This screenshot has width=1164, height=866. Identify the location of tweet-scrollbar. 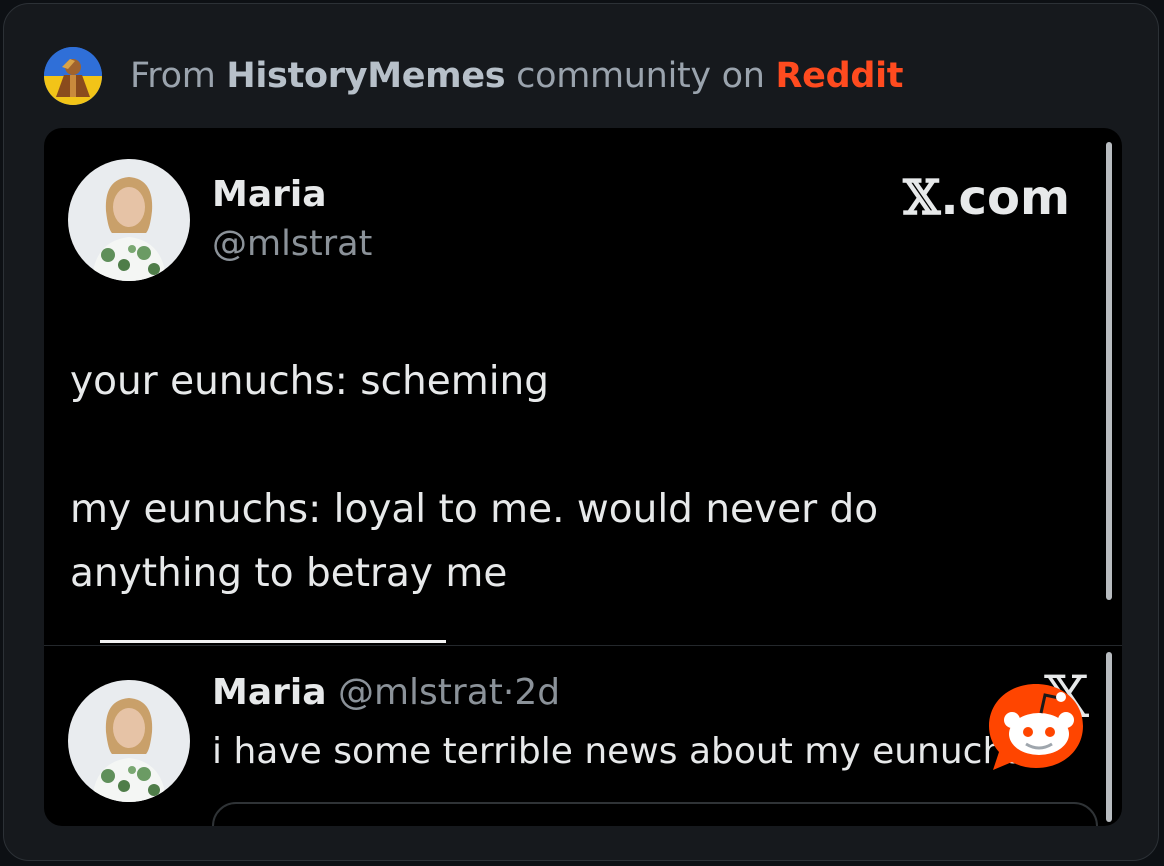
(1109, 371).